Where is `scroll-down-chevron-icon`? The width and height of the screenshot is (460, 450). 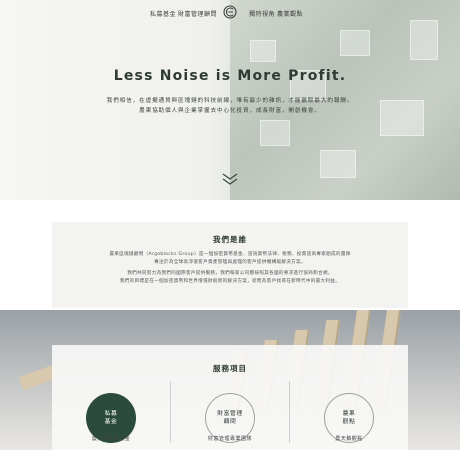
scroll-down-chevron-icon is located at coordinates (230, 179).